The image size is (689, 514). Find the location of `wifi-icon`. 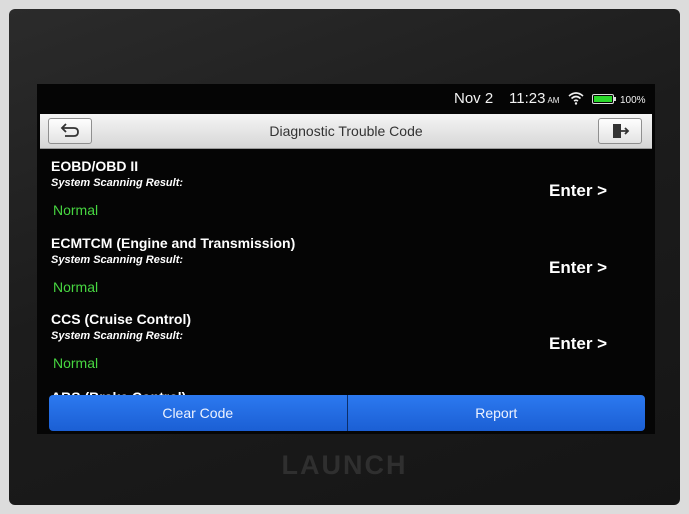

wifi-icon is located at coordinates (576, 98).